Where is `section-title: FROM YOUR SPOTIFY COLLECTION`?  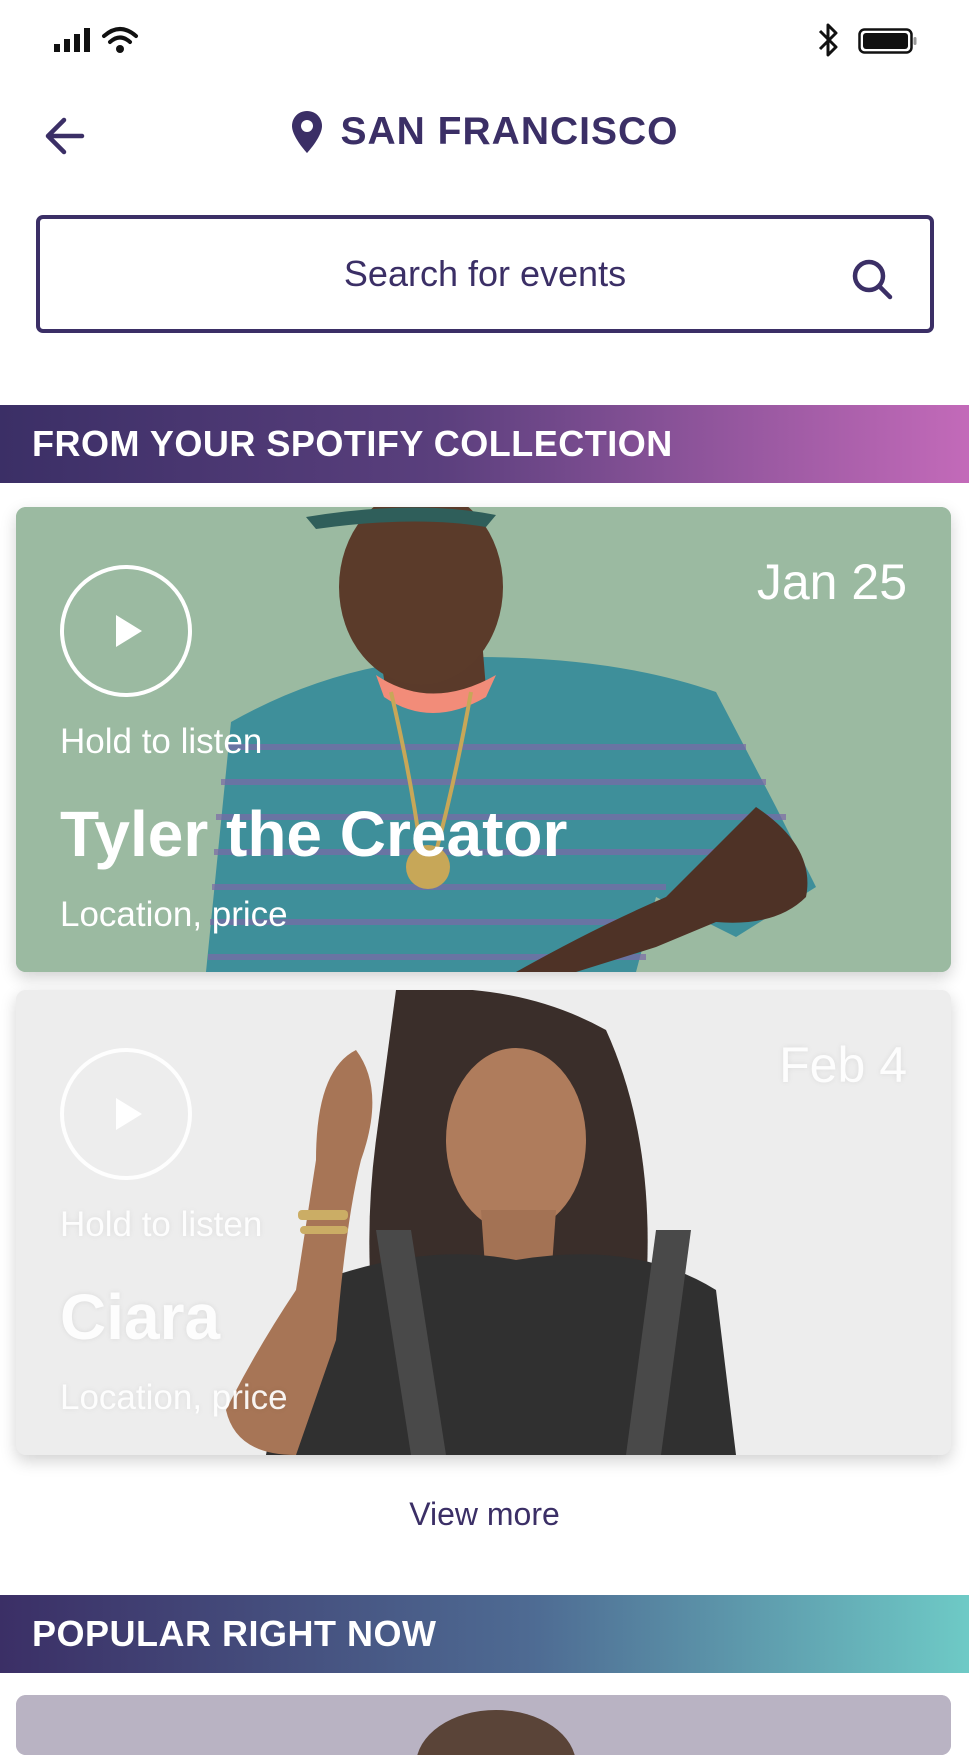 section-title: FROM YOUR SPOTIFY COLLECTION is located at coordinates (352, 443).